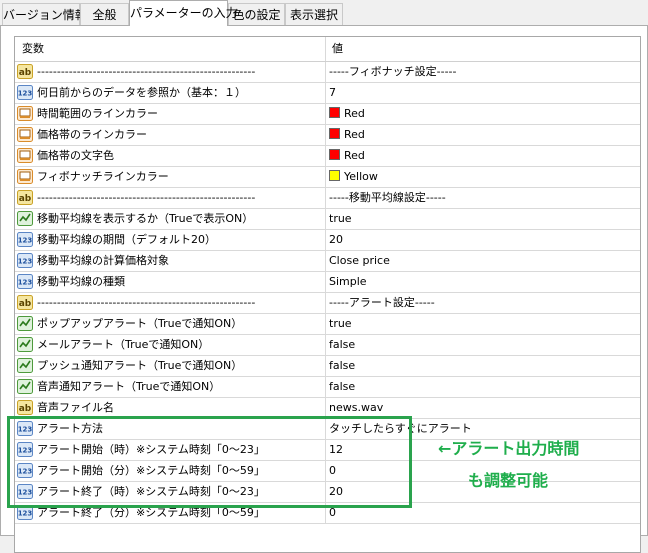  I want to click on parameter-value-cell: Yellow, so click(483, 177).